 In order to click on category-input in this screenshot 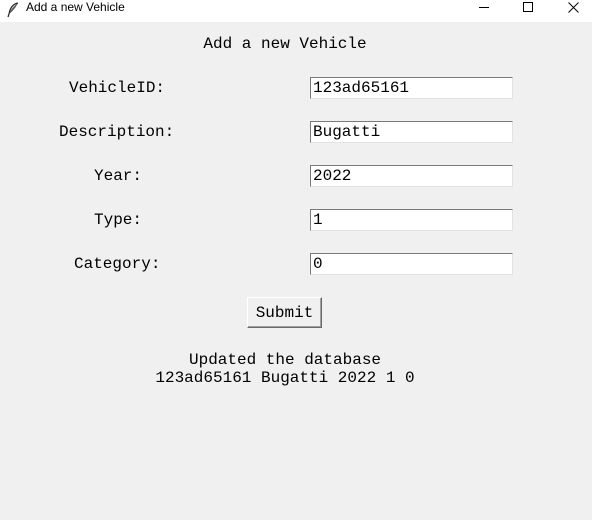, I will do `click(411, 264)`.